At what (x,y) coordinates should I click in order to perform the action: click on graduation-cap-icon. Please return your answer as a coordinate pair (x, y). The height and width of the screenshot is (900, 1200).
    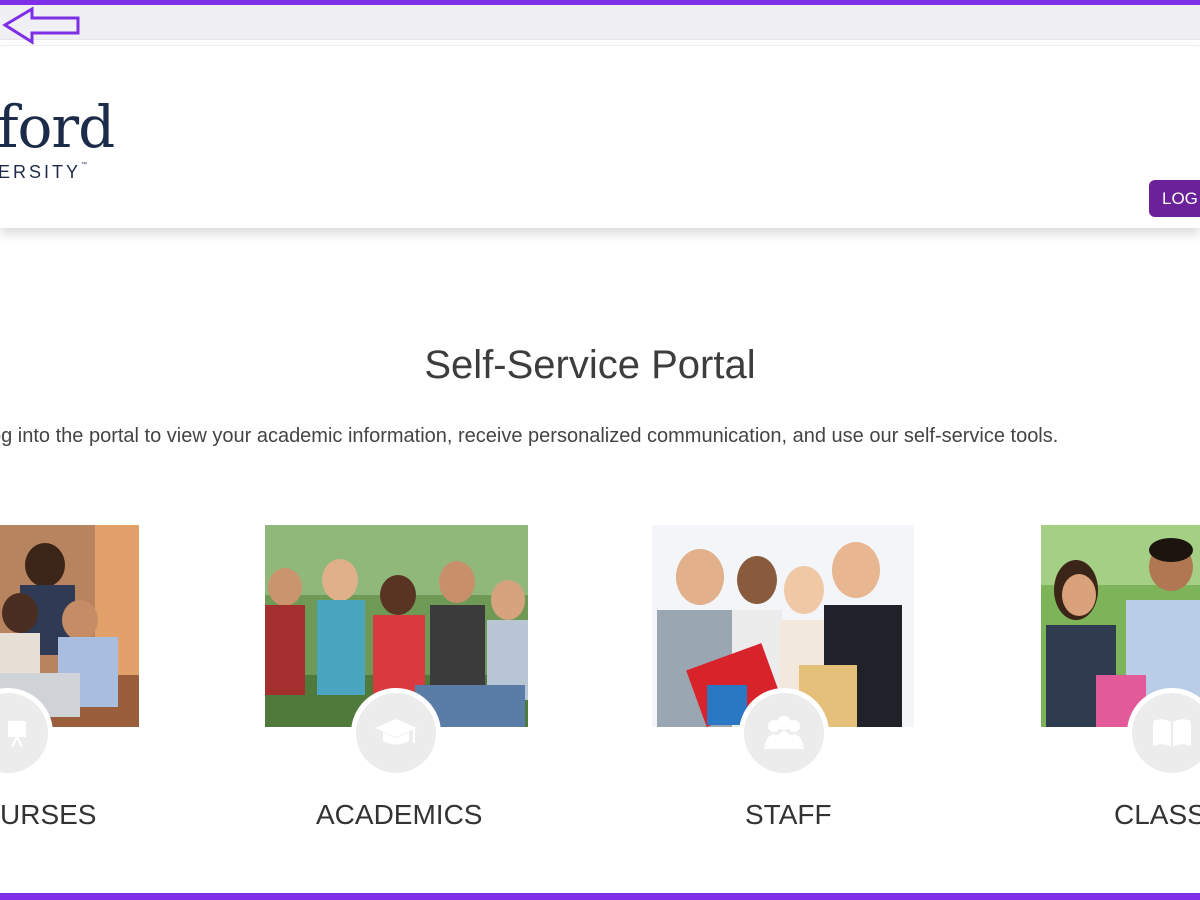
    Looking at the image, I should click on (396, 732).